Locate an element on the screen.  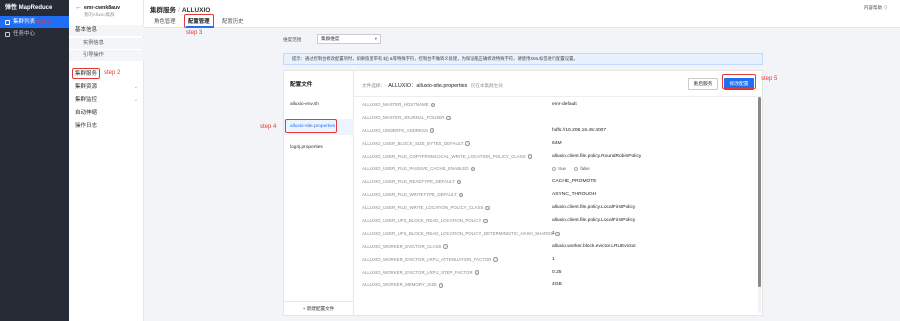
config-value: alluxio.worker.block.evictor.LRUEvictor is located at coordinates (594, 246).